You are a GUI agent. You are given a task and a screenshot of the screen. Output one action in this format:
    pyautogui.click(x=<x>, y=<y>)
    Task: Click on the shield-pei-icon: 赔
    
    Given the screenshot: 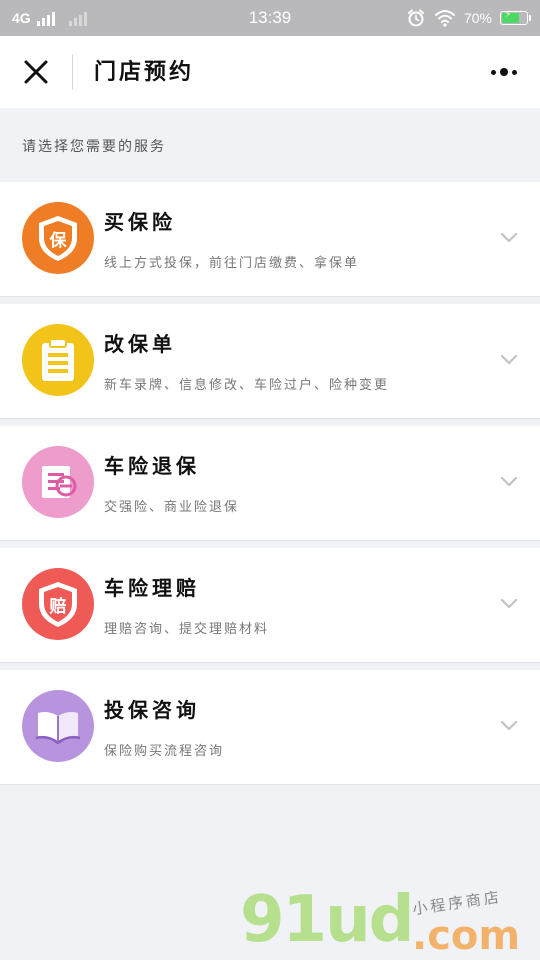 What is the action you would take?
    pyautogui.click(x=58, y=604)
    